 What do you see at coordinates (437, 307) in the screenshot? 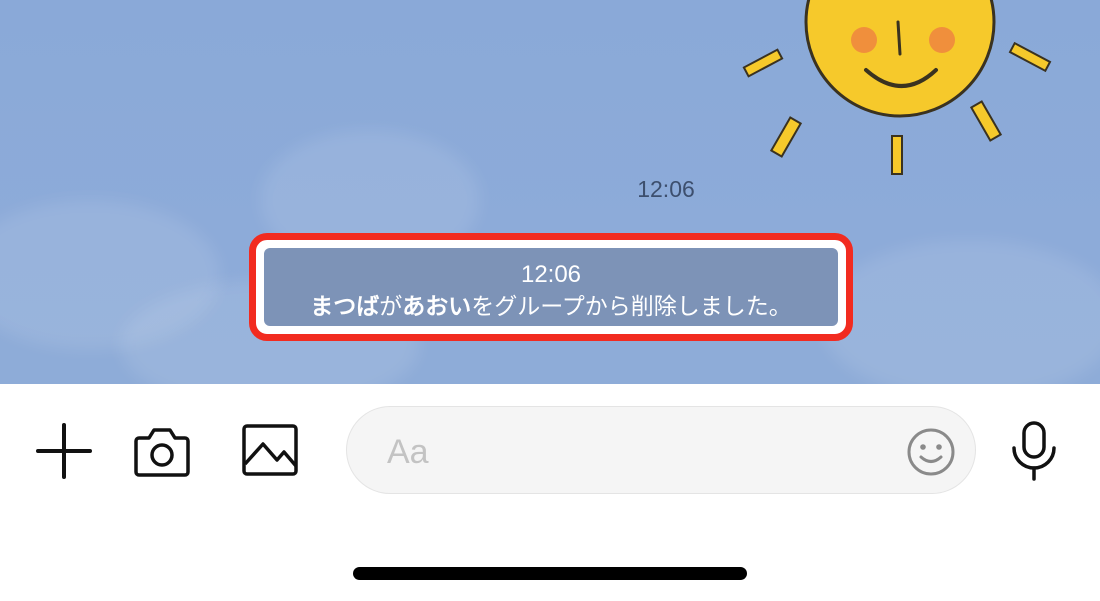
I see `target-name: あおい` at bounding box center [437, 307].